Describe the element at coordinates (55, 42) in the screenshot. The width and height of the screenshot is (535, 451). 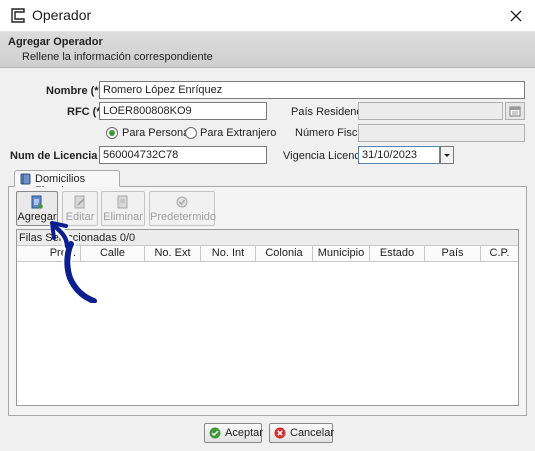
I see `dialog-heading: Agregar Operador` at that location.